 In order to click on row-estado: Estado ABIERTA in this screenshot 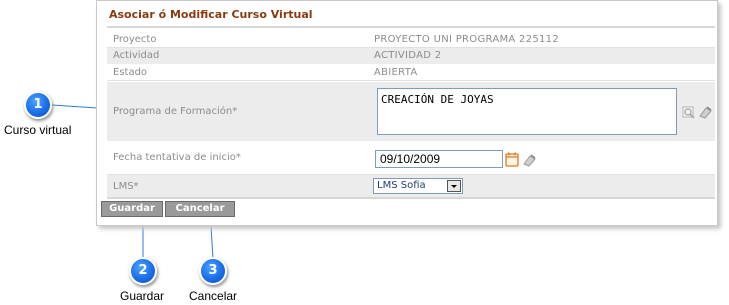, I will do `click(411, 72)`.